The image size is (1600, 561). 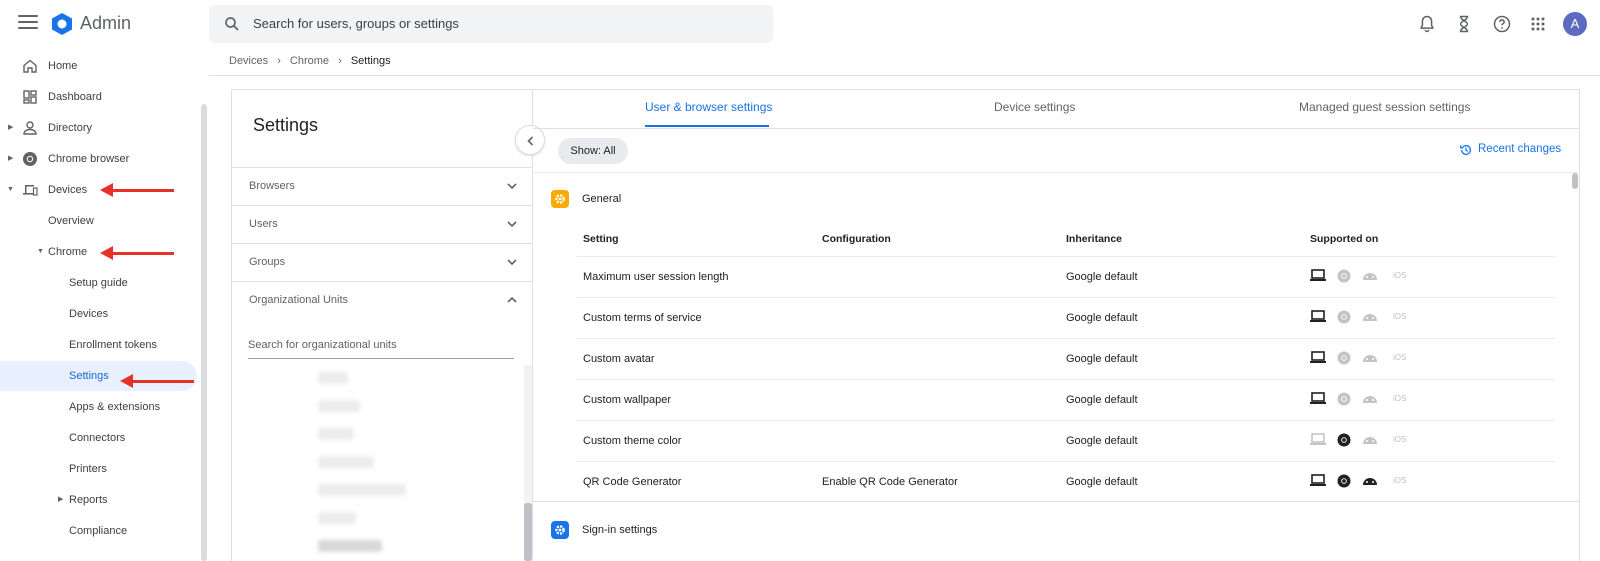 I want to click on person-icon, so click(x=30, y=128).